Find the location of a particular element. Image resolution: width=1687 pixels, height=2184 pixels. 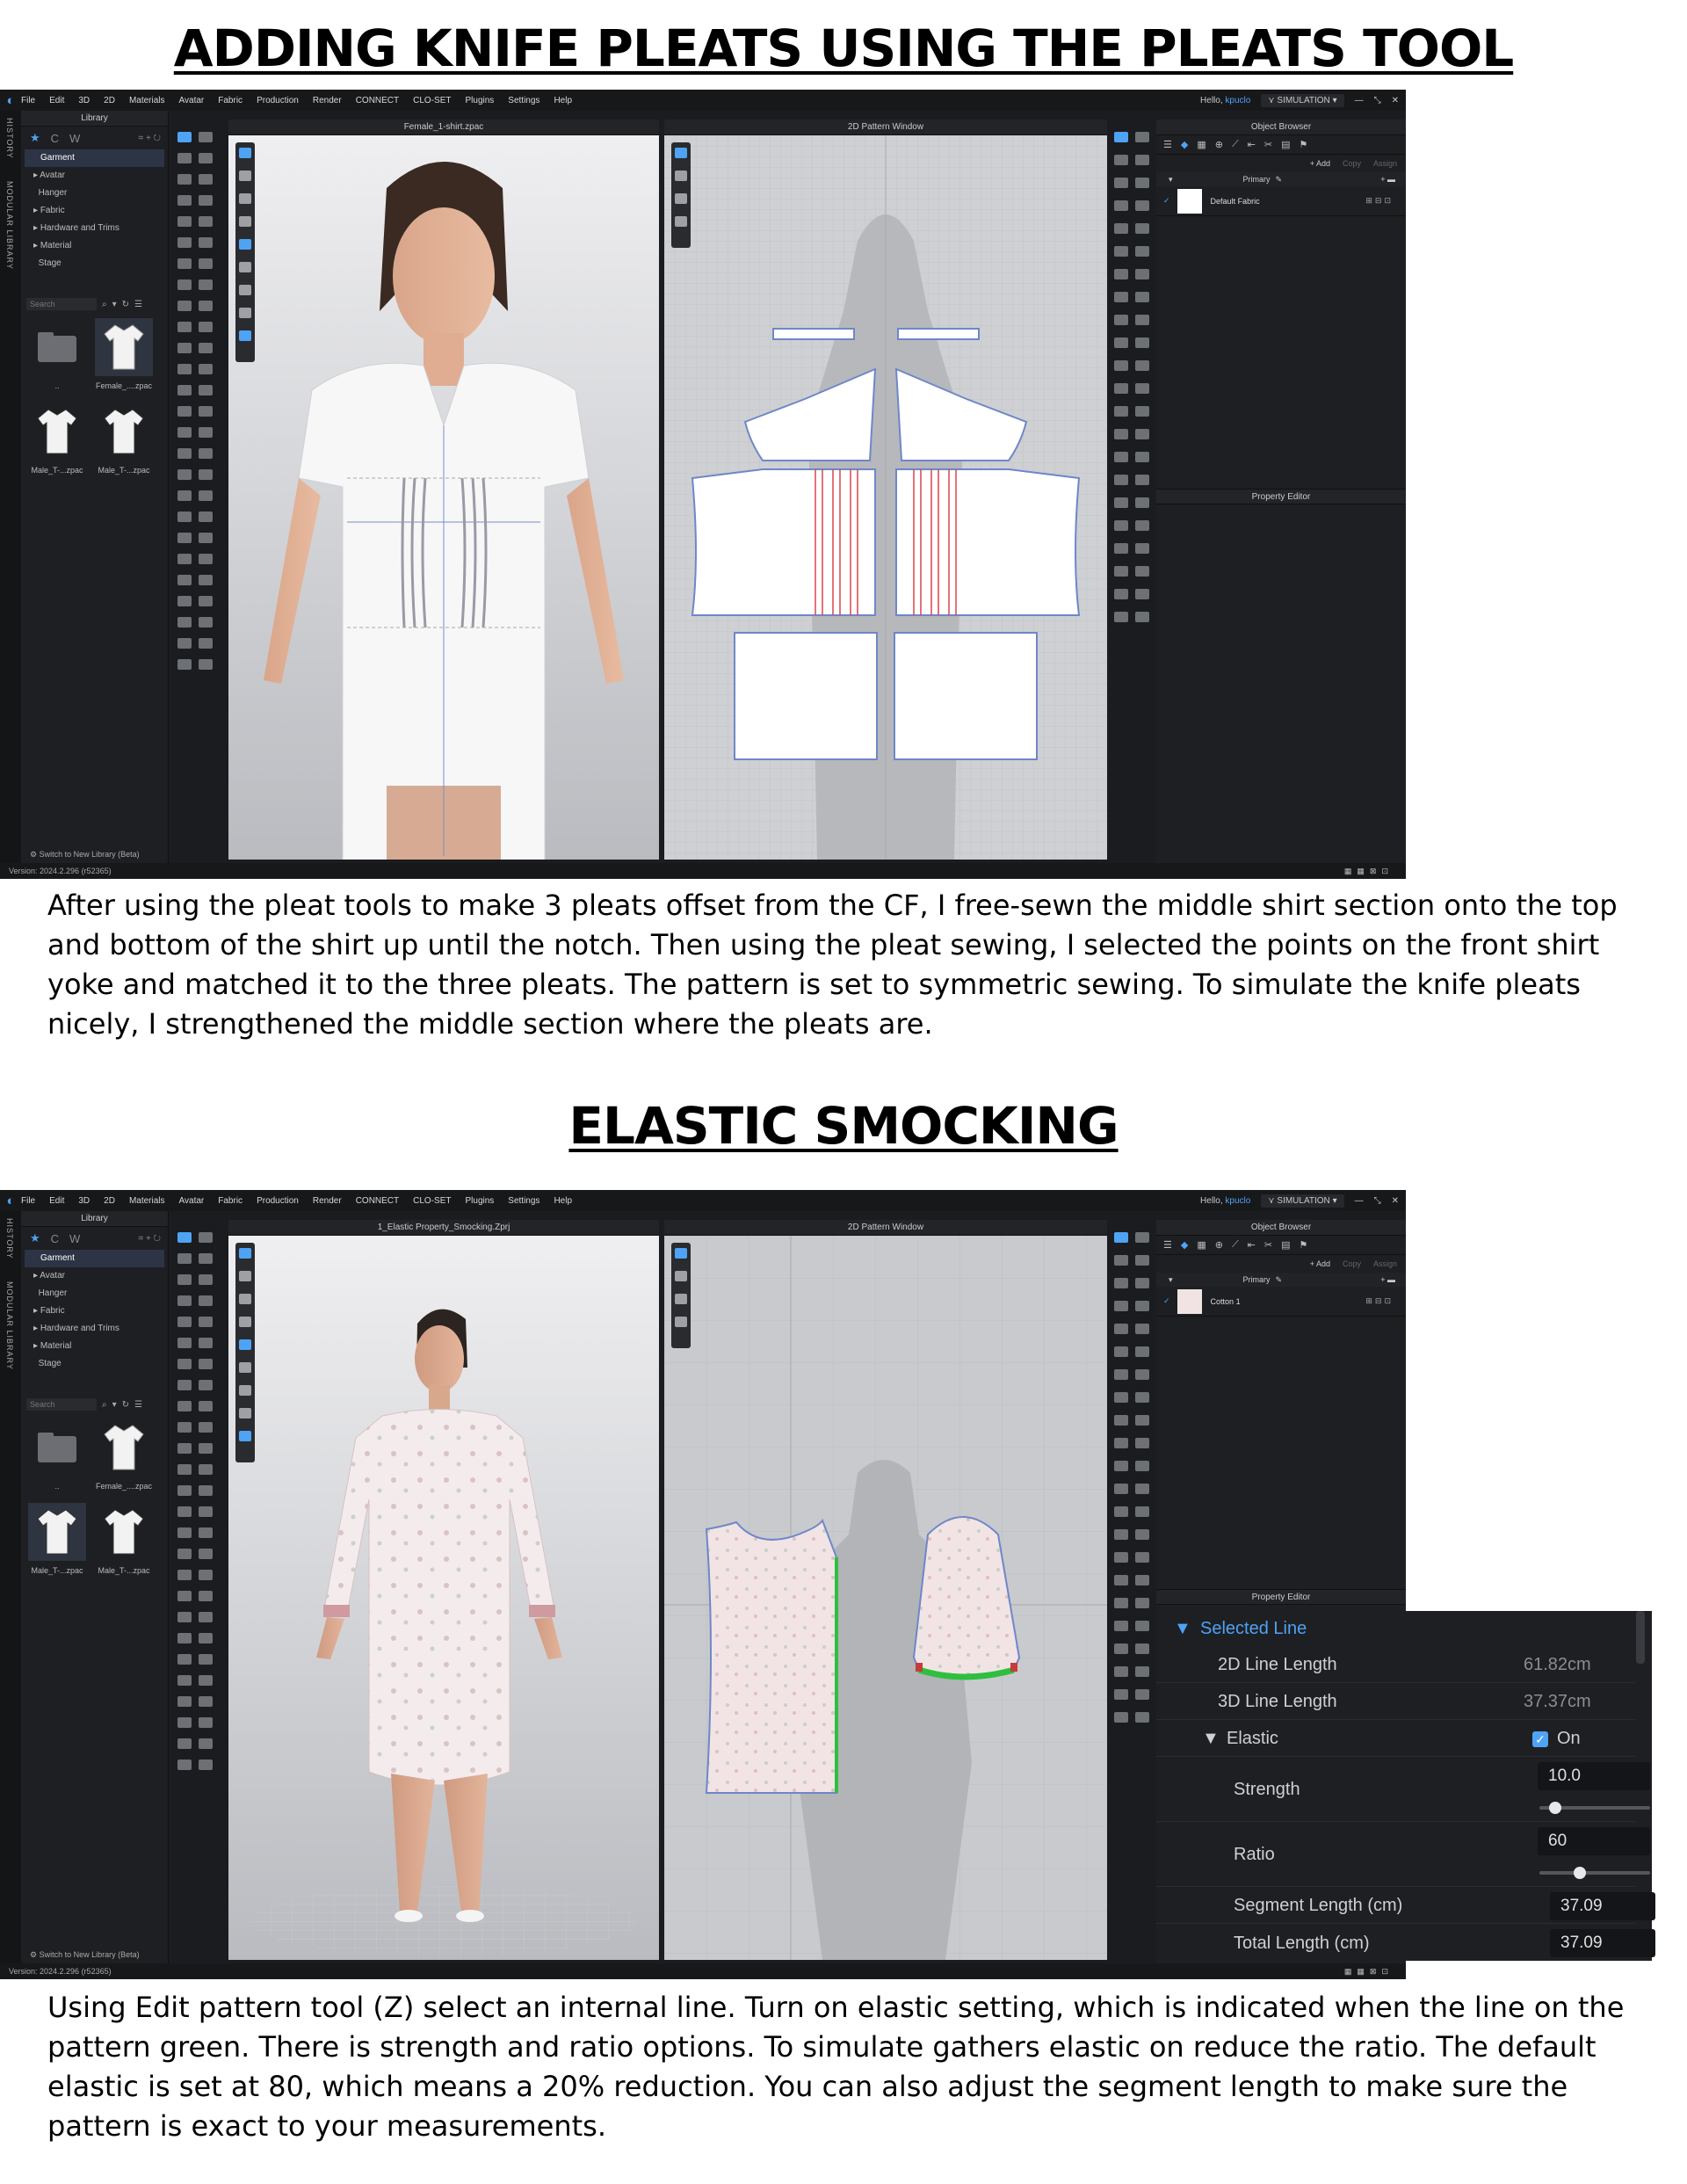

3d-garment-window is located at coordinates (443, 497).